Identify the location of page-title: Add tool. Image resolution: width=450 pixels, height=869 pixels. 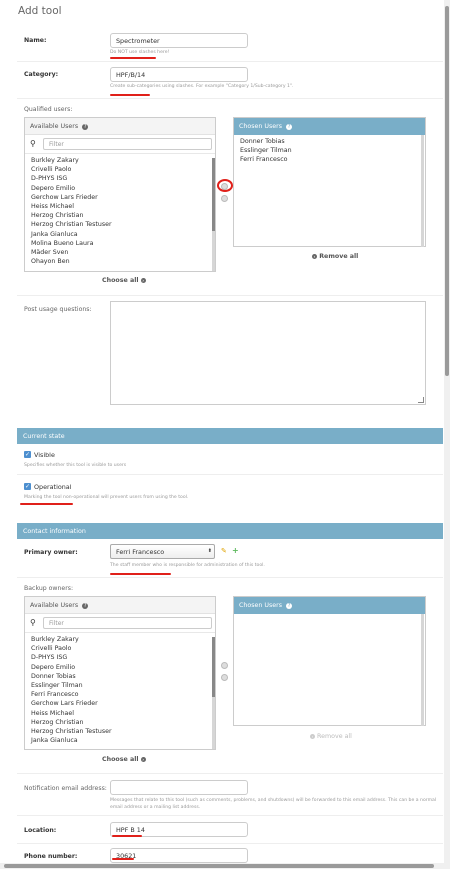
(40, 11).